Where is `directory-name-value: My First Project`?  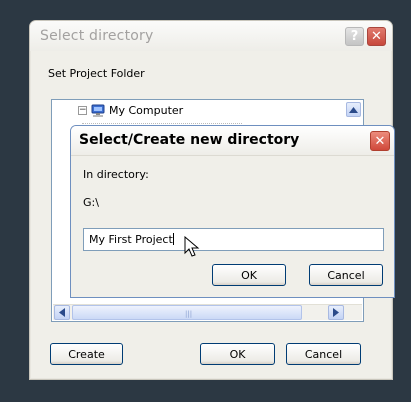 directory-name-value: My First Project is located at coordinates (131, 239).